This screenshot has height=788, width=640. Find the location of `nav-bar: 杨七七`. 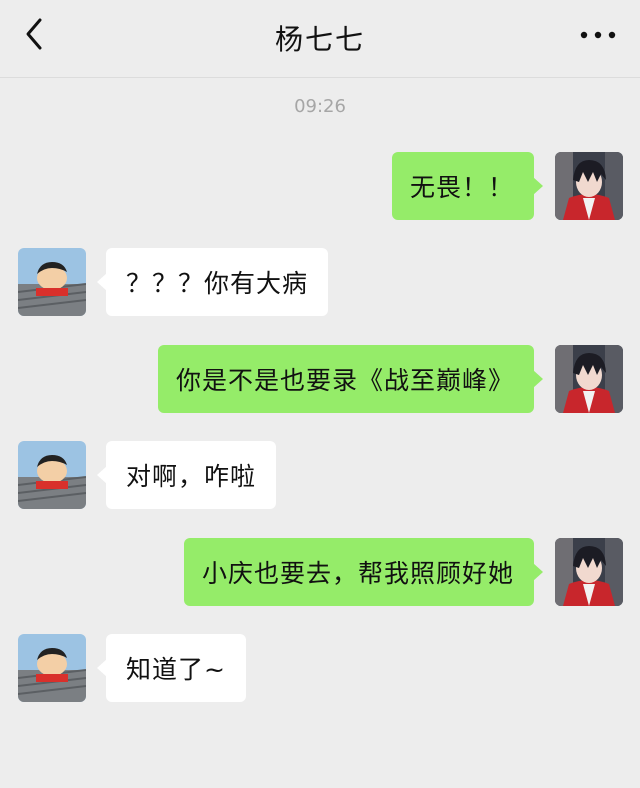

nav-bar: 杨七七 is located at coordinates (320, 39).